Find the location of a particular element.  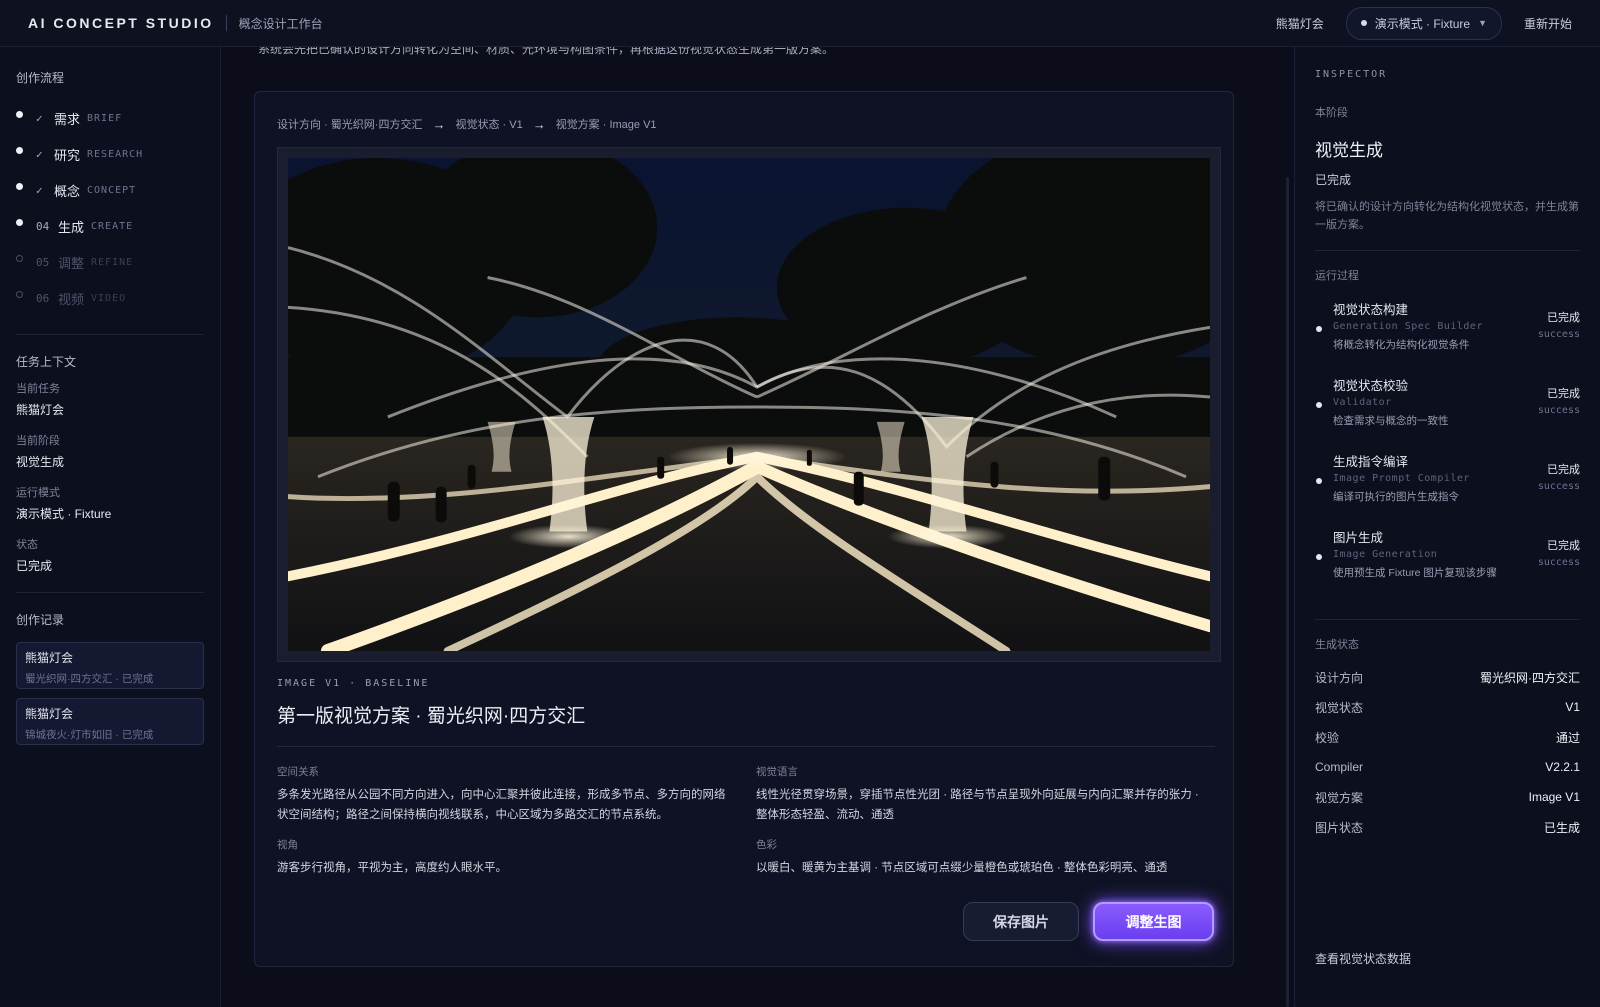

field-text: 以暖白、暖黄为主基调 · 节点区域可点缀少量橙色或琥珀色 · 整体色彩明亮、通透 is located at coordinates (962, 868).